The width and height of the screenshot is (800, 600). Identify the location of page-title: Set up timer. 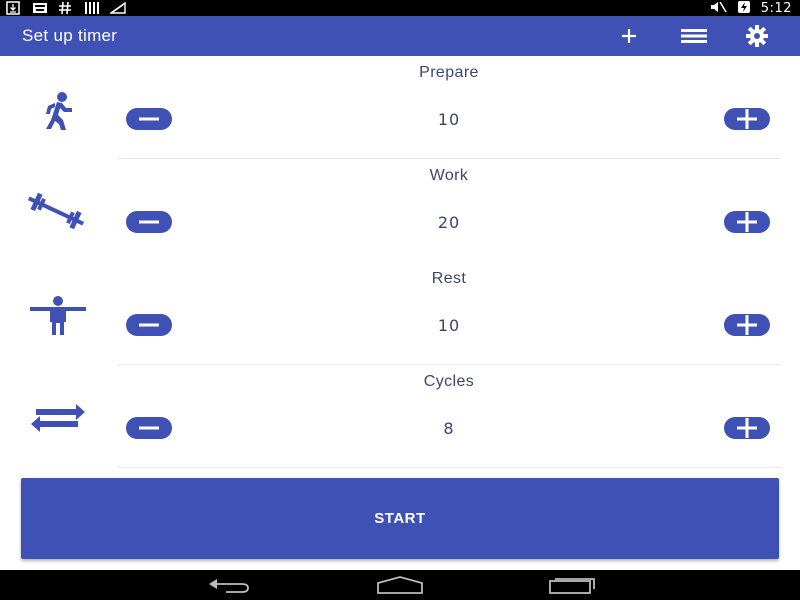
(70, 35).